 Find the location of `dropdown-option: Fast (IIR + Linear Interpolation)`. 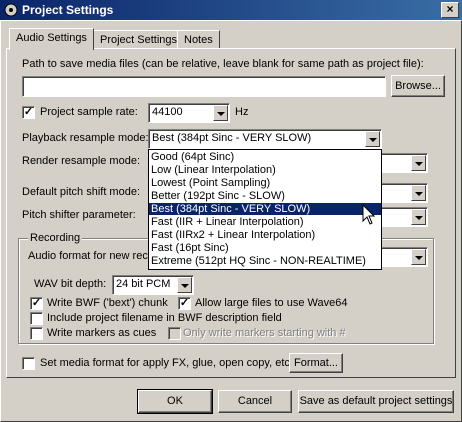

dropdown-option: Fast (IIR + Linear Interpolation) is located at coordinates (265, 222).